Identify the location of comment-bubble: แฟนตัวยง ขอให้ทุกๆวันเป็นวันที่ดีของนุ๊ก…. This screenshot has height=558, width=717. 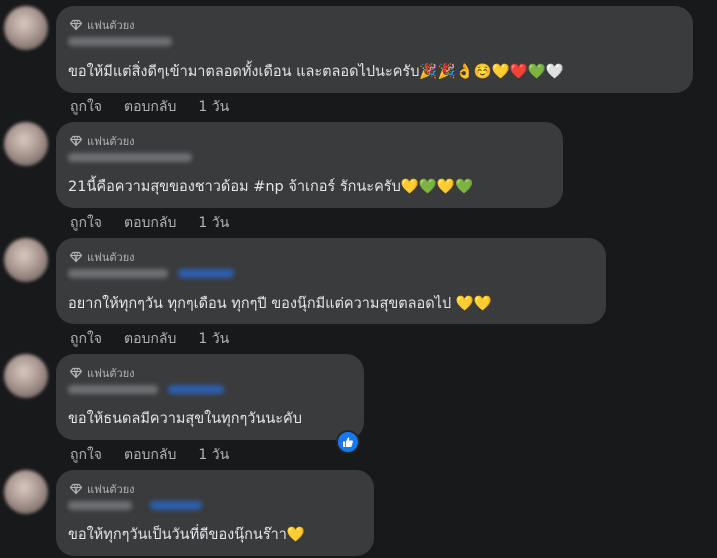
(215, 513).